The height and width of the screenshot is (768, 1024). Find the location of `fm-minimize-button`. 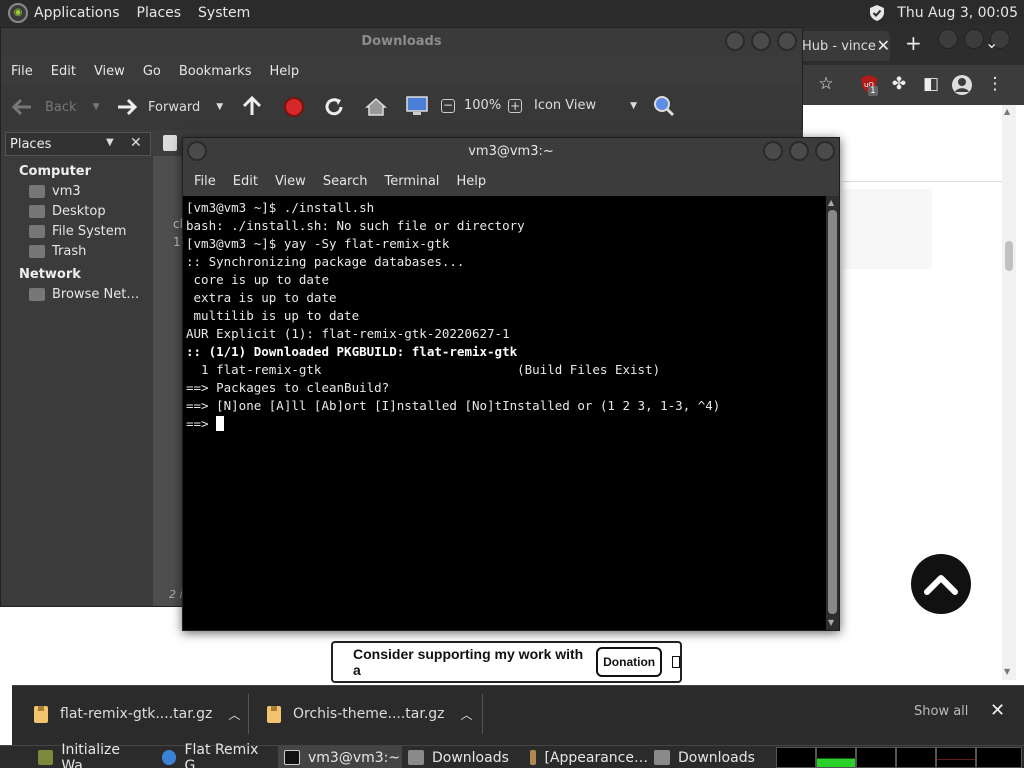

fm-minimize-button is located at coordinates (735, 41).